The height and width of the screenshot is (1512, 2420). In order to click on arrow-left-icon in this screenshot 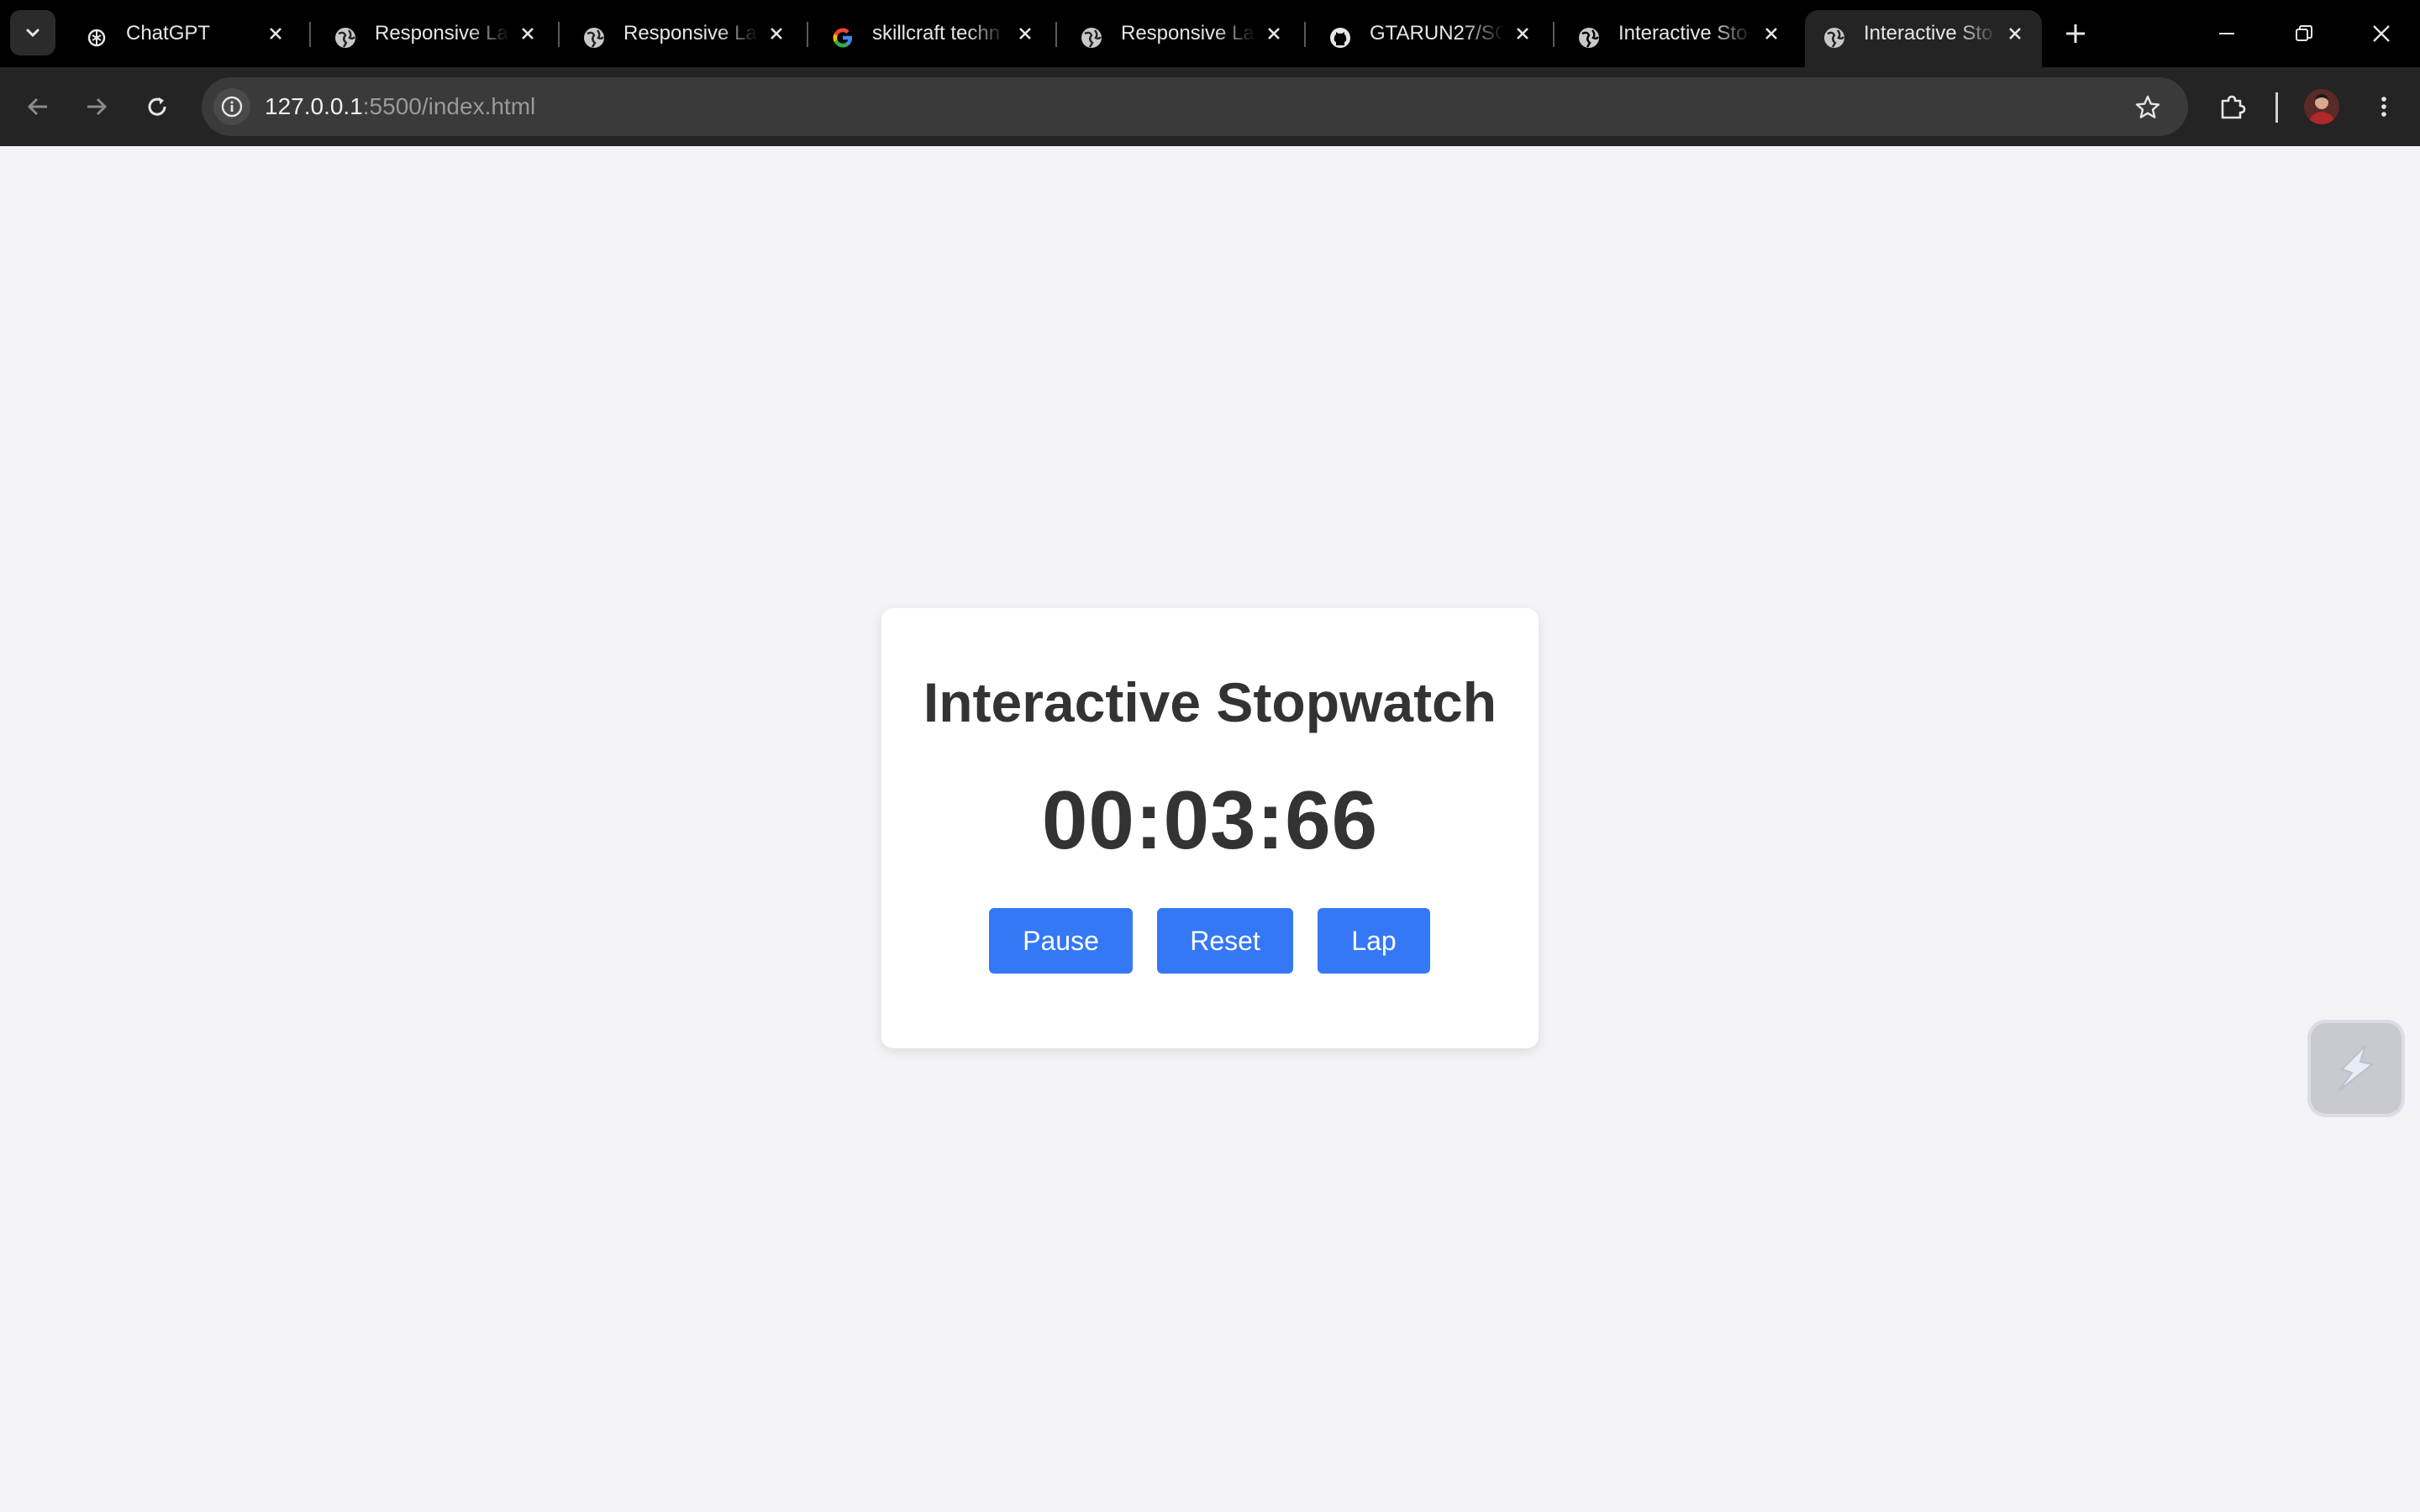, I will do `click(37, 106)`.